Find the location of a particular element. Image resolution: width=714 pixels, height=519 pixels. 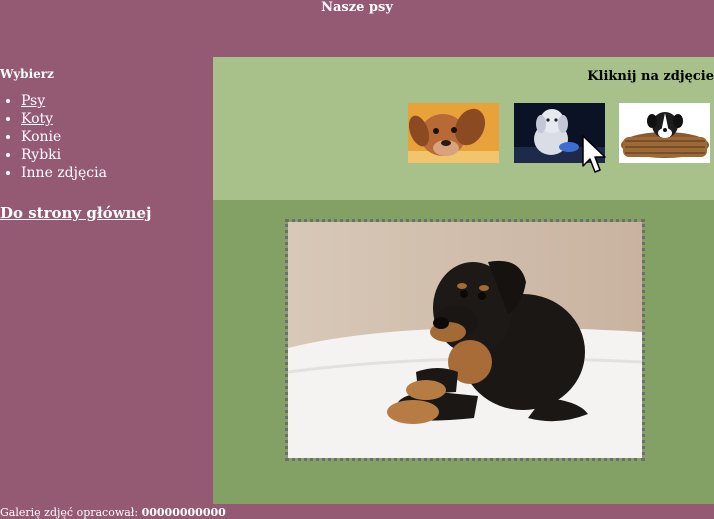

category-menu: Psy Koty Konie Rybki Inne zdjęcia is located at coordinates (105, 137).